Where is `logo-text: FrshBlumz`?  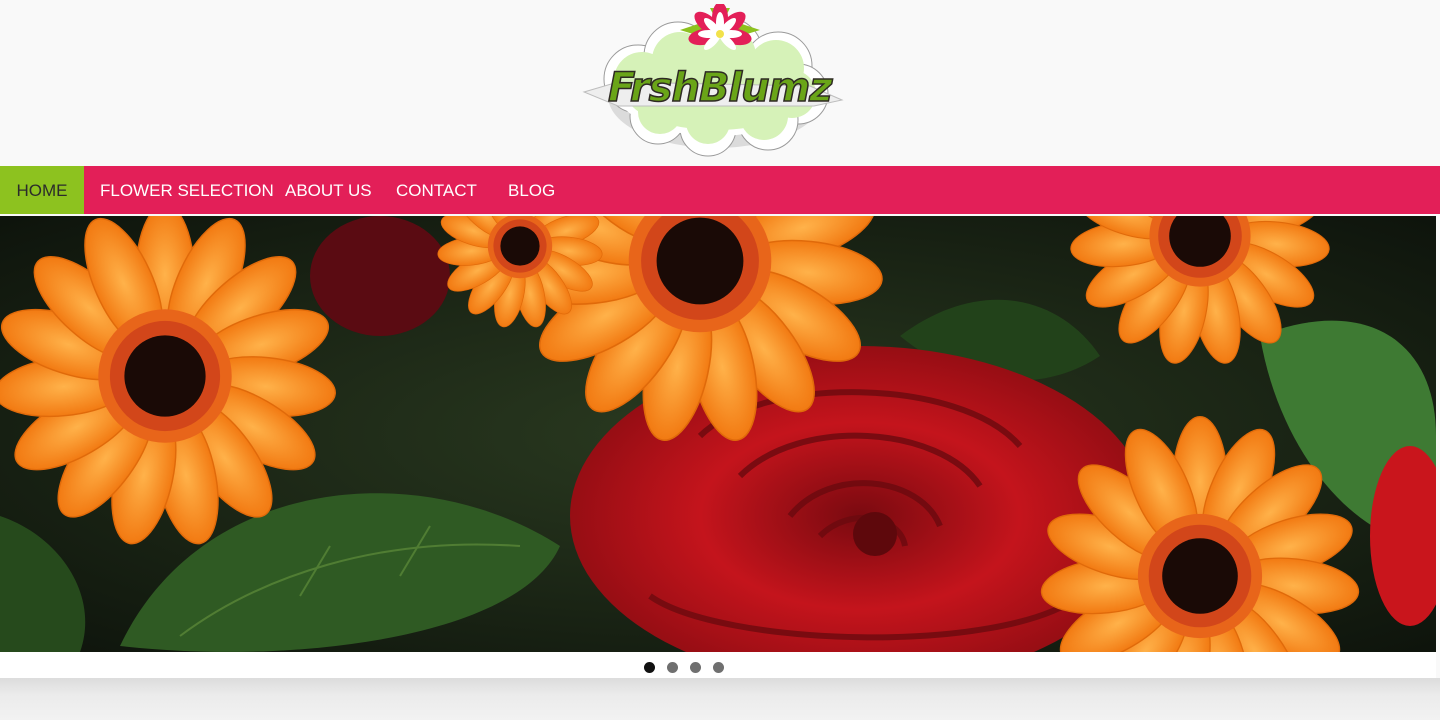 logo-text: FrshBlumz is located at coordinates (720, 88).